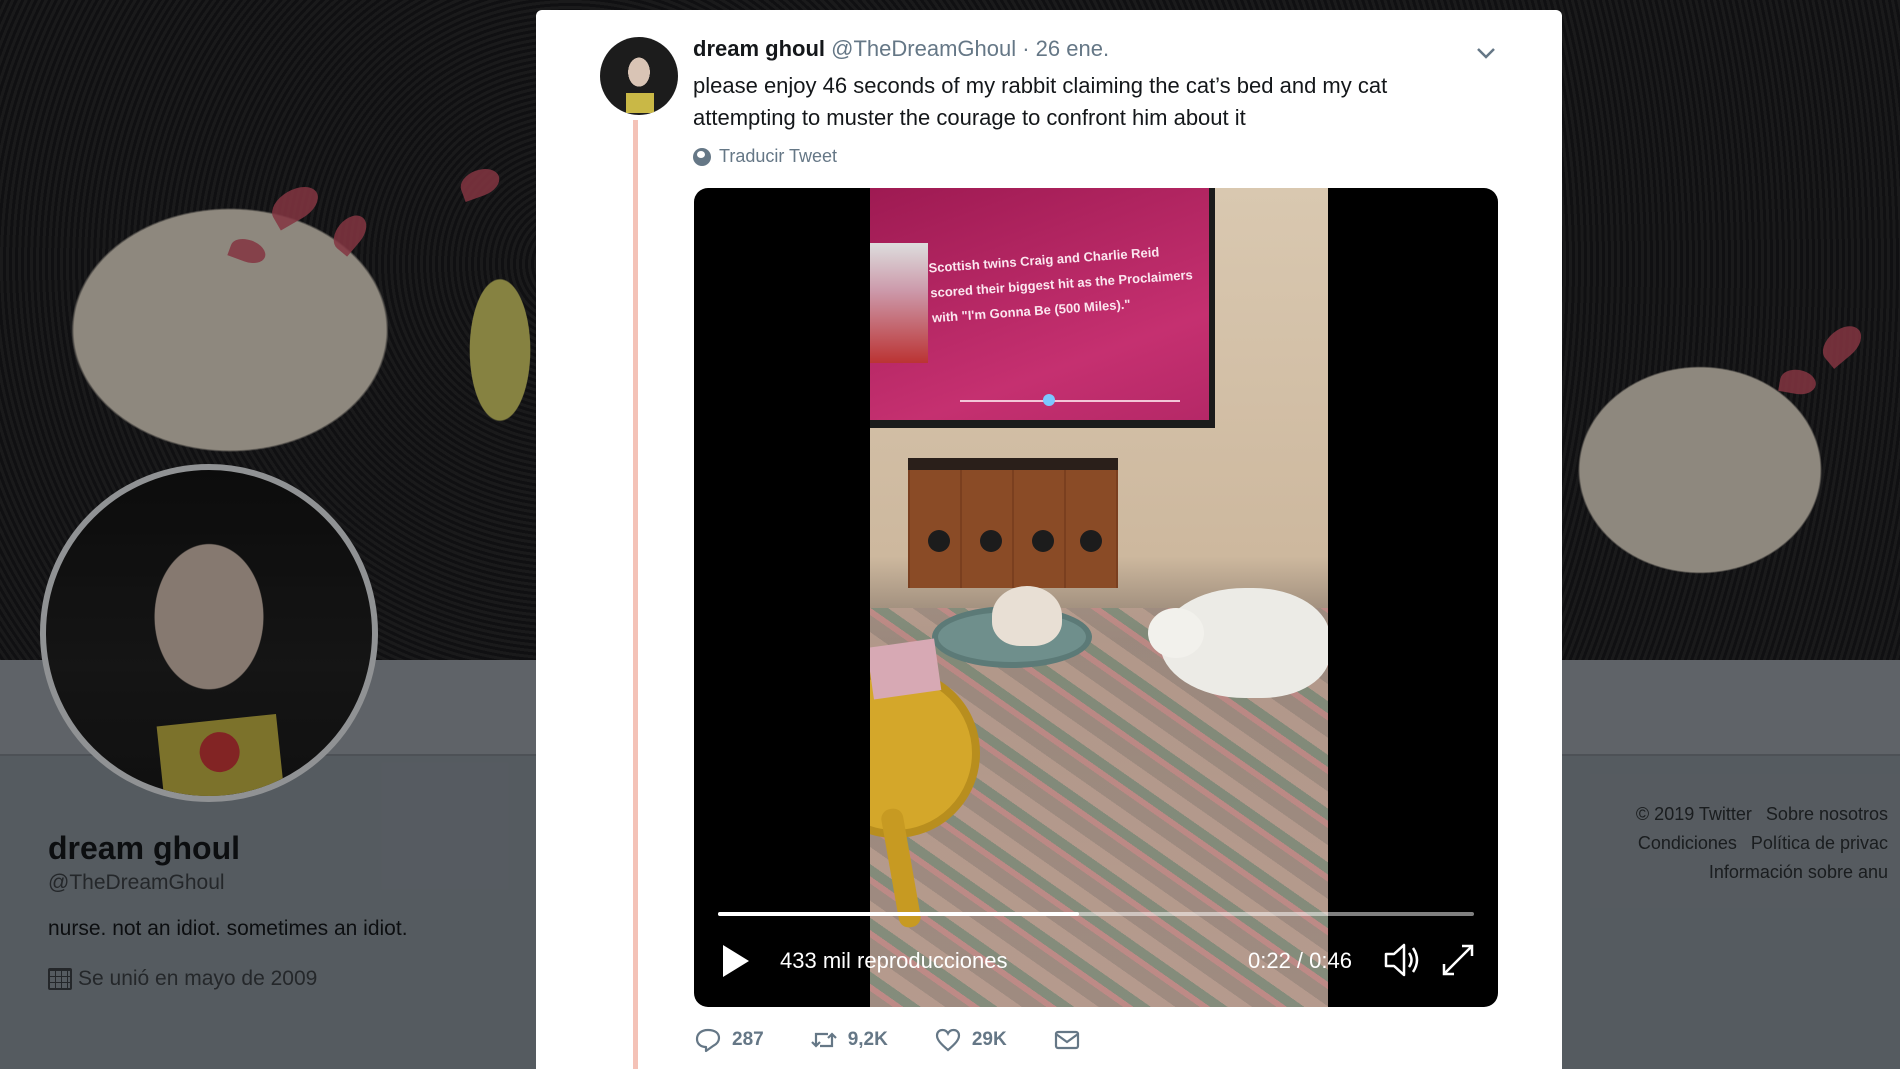  What do you see at coordinates (729, 1040) in the screenshot?
I see `reply-button: 287` at bounding box center [729, 1040].